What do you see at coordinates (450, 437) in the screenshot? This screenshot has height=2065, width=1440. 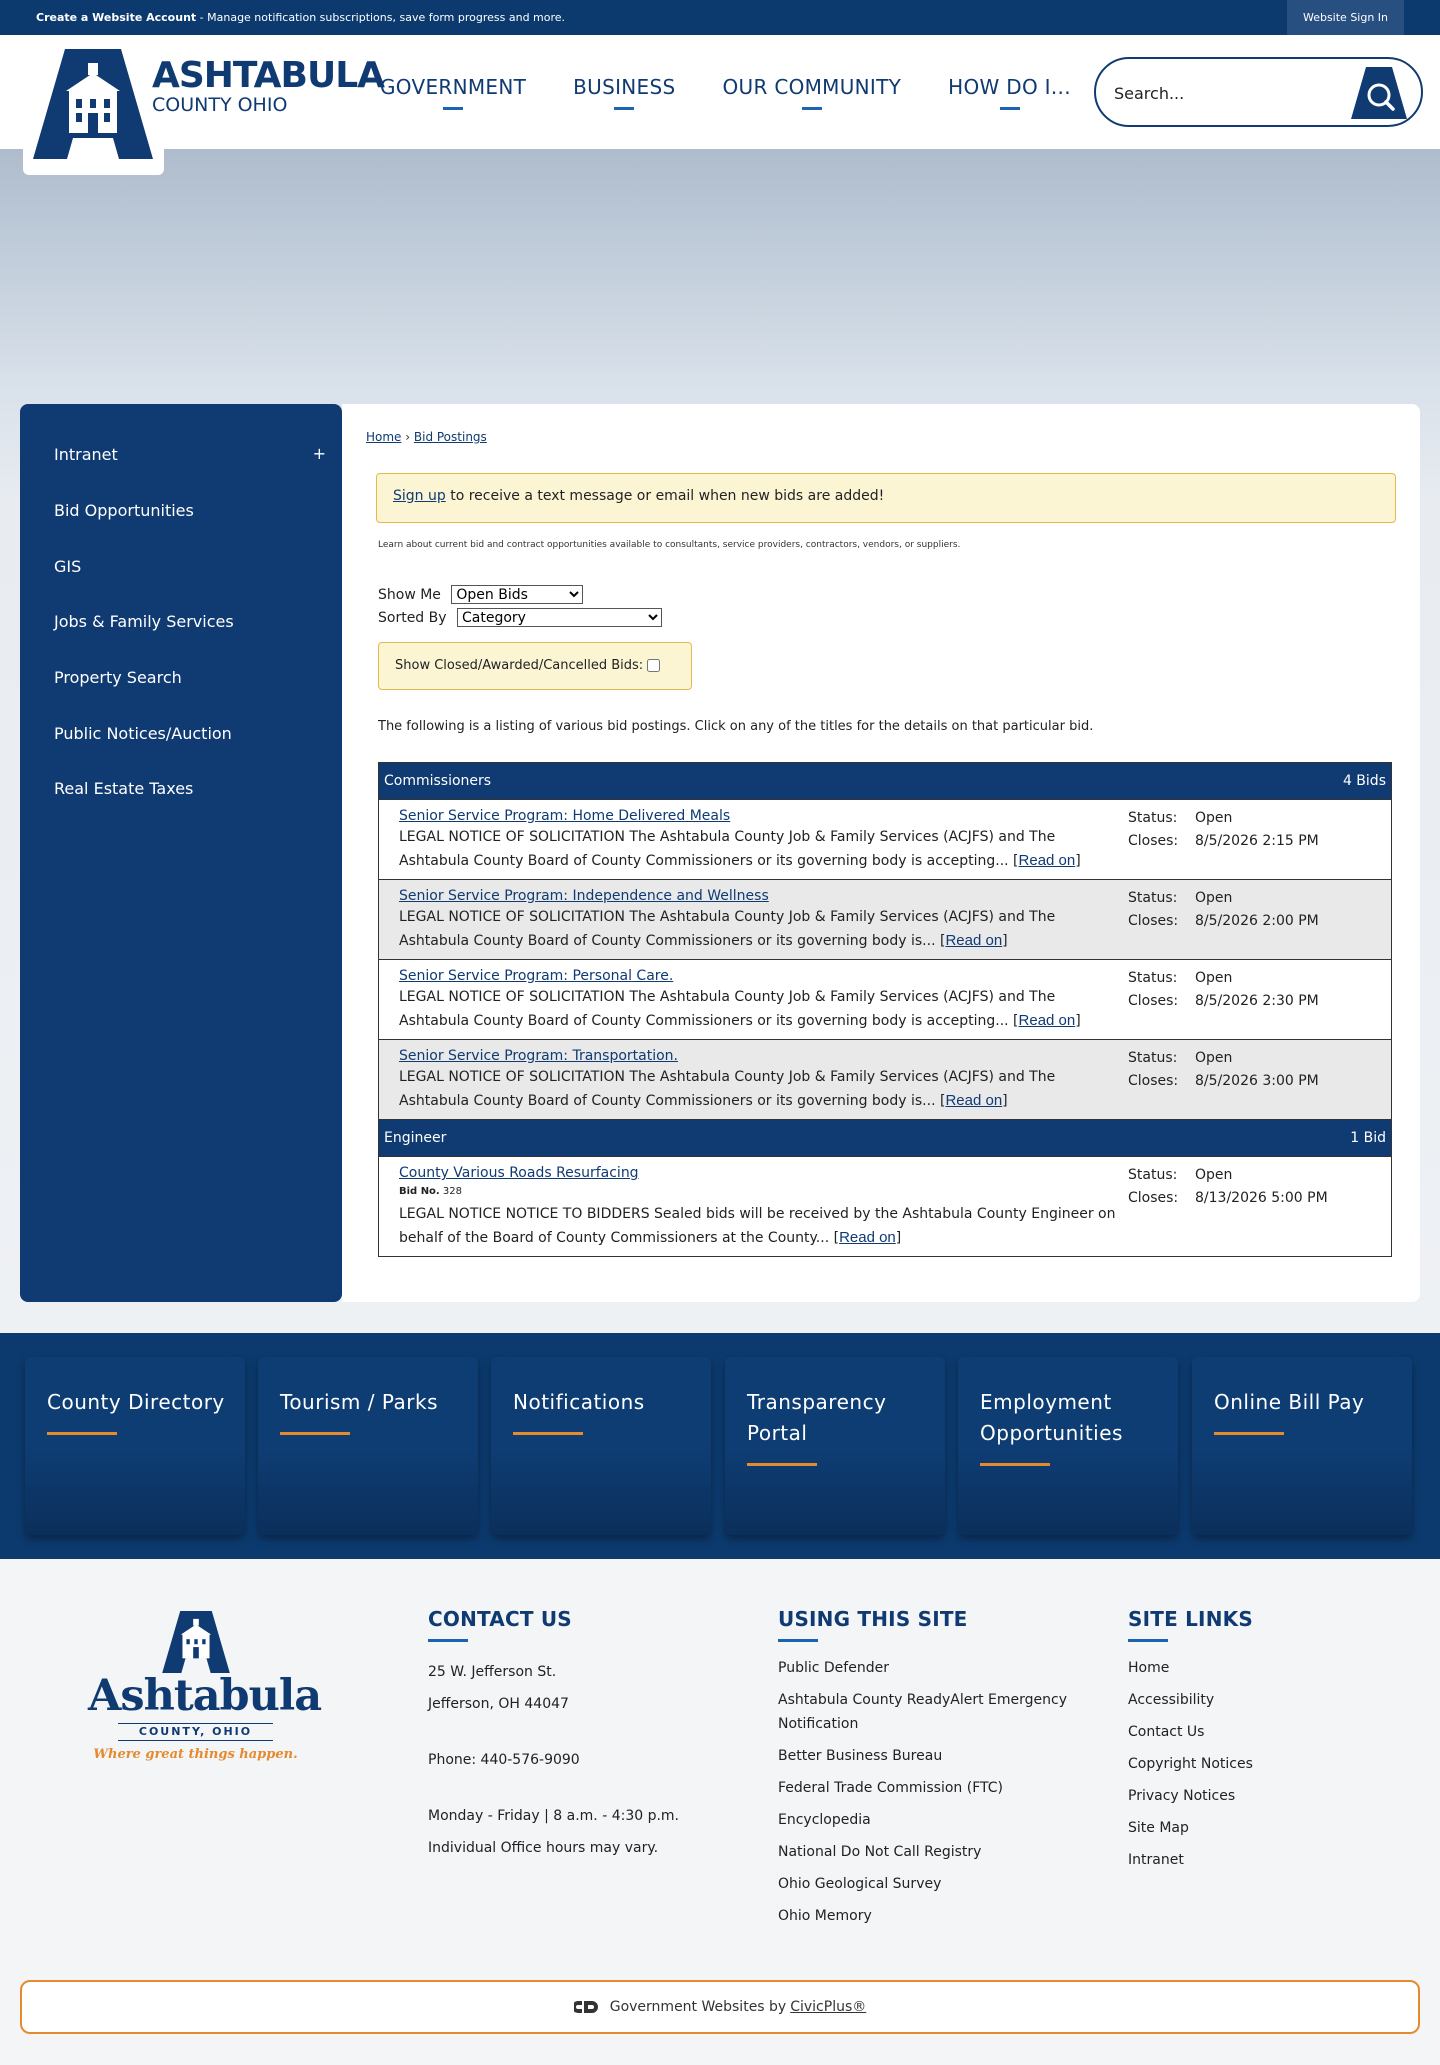 I see `breadcrumb-current-link: Bid Postings` at bounding box center [450, 437].